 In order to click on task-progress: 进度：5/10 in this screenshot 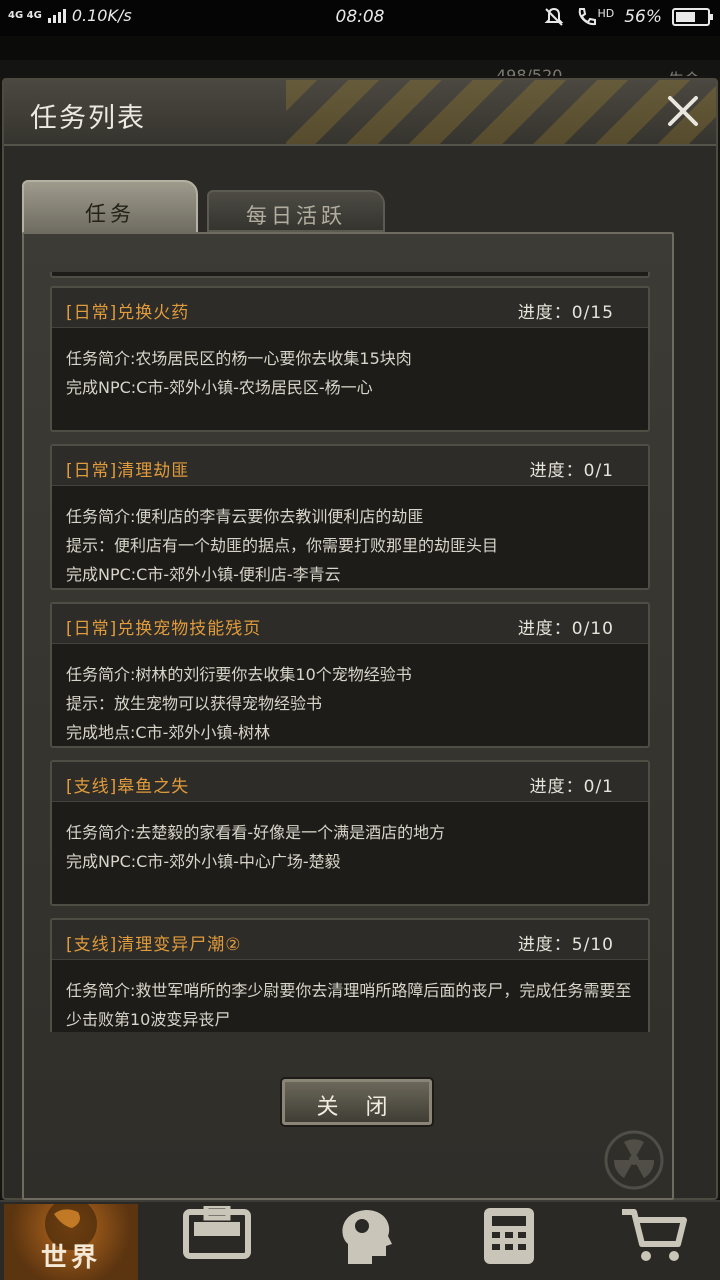, I will do `click(565, 945)`.